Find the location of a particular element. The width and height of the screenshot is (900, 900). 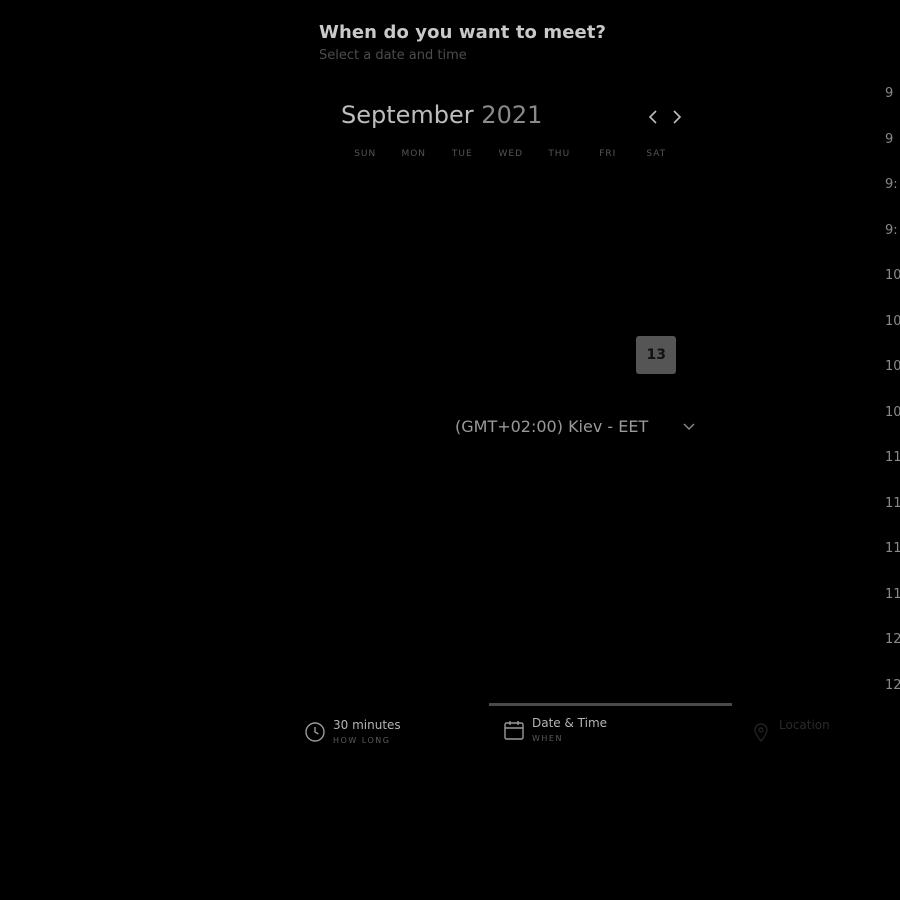

calendar-week: 13 is located at coordinates (511, 355).